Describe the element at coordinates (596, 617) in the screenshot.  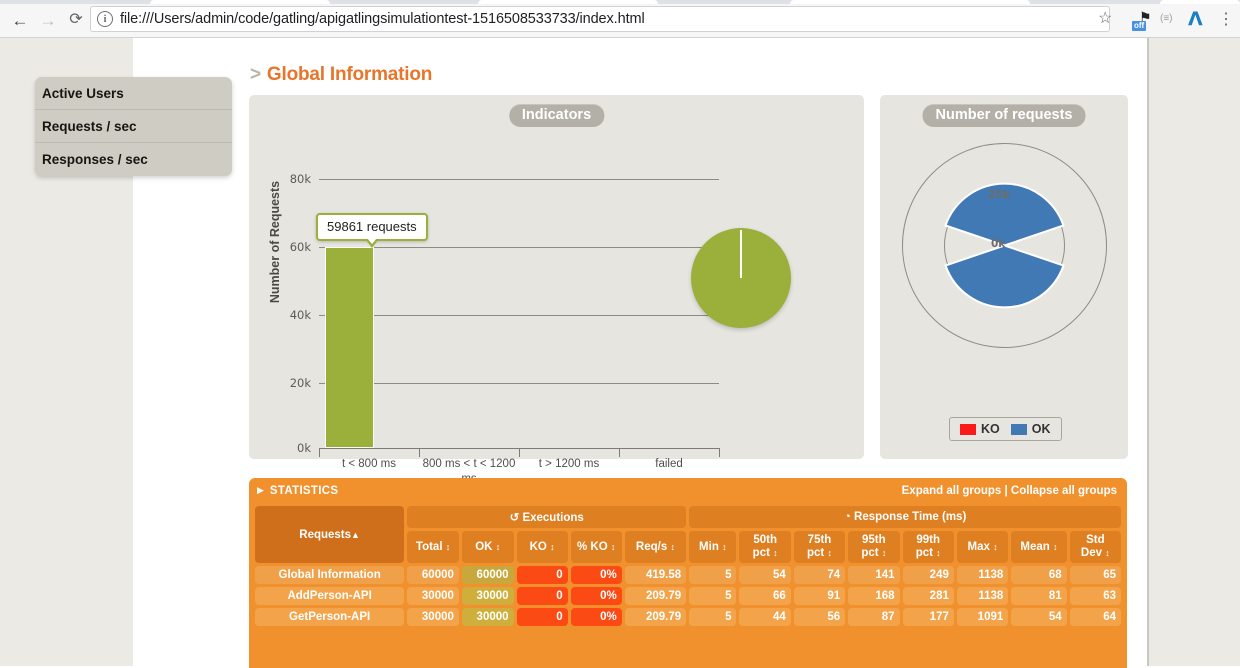
I see `cell-pct-ko: 0%` at that location.